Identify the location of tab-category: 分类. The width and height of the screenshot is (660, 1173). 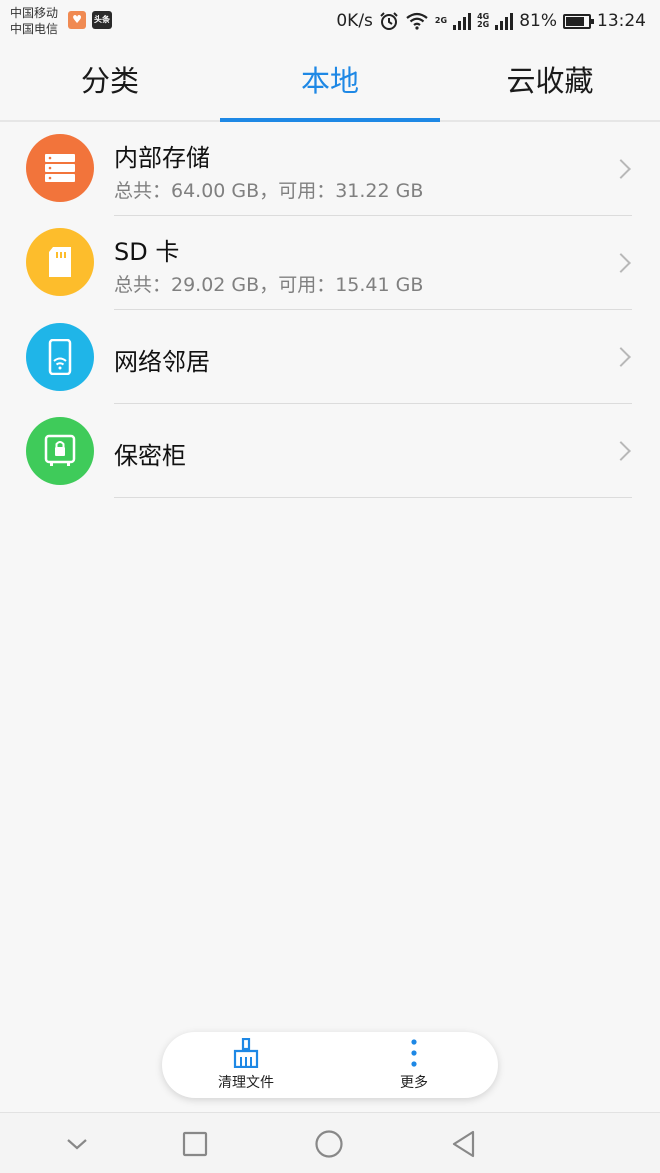
(110, 82).